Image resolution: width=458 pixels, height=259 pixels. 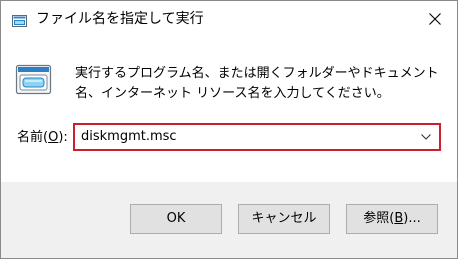 I want to click on close-icon, so click(x=435, y=19).